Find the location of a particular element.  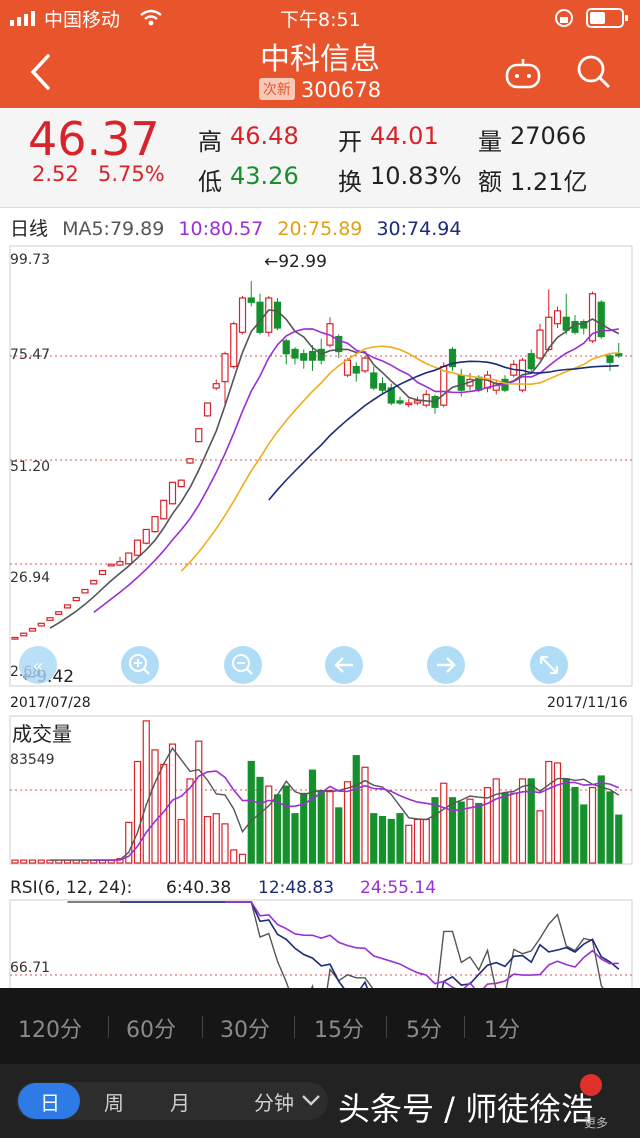

rsi12-line is located at coordinates (370, 945).